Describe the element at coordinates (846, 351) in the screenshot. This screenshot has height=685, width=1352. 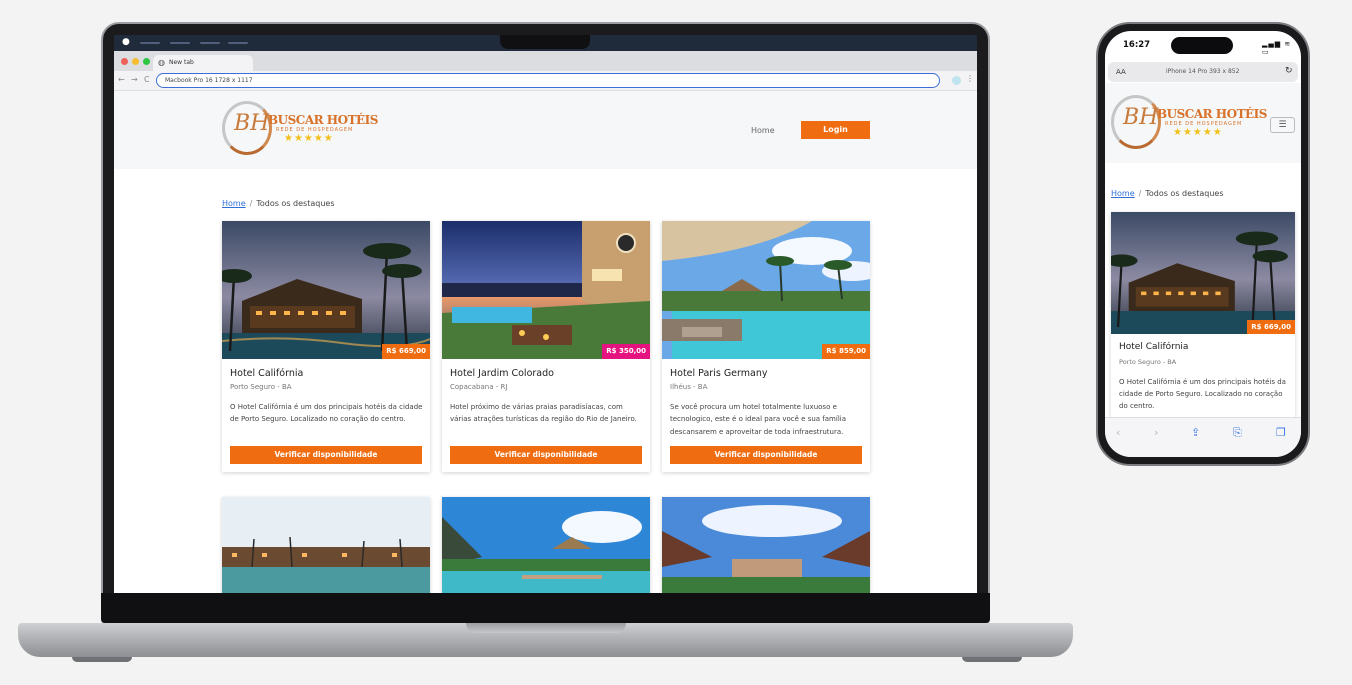
I see `price-badge: R$ 859,00` at that location.